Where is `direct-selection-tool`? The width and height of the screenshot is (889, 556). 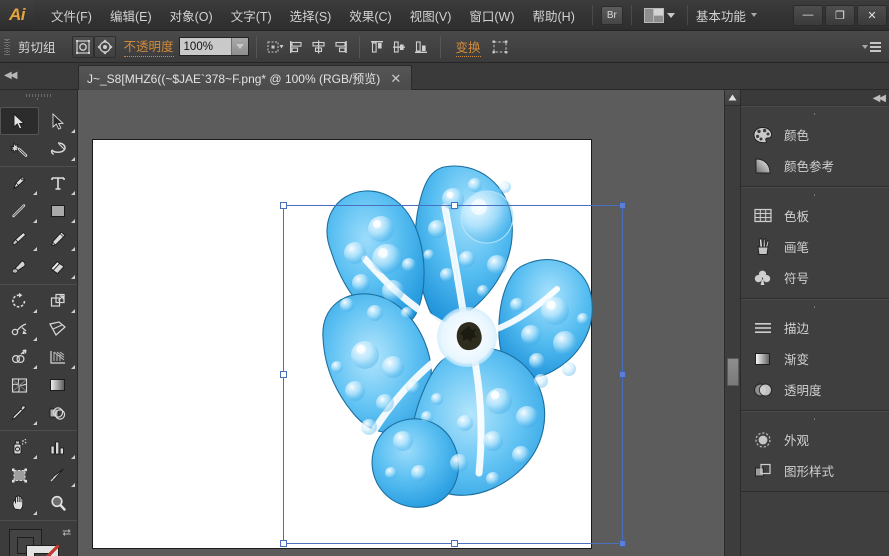 direct-selection-tool is located at coordinates (58, 121).